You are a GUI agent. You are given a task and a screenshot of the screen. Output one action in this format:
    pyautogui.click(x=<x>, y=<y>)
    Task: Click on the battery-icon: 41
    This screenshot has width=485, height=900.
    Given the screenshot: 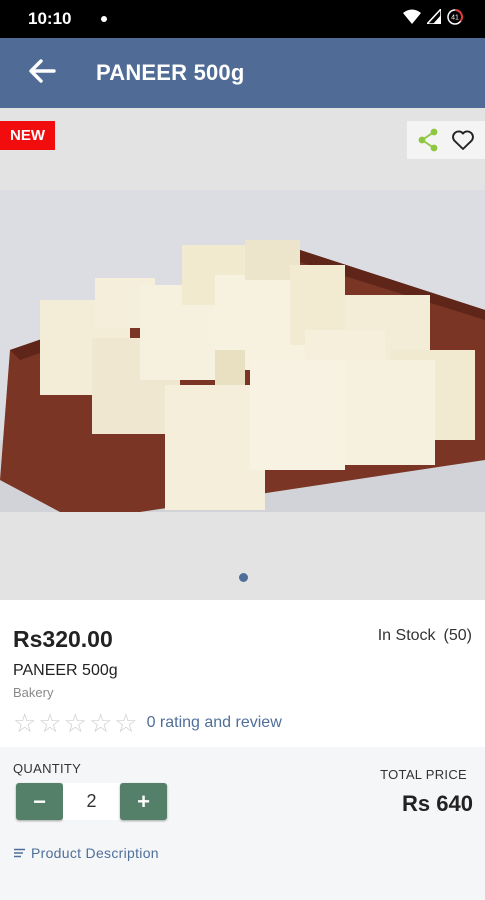 What is the action you would take?
    pyautogui.click(x=455, y=19)
    